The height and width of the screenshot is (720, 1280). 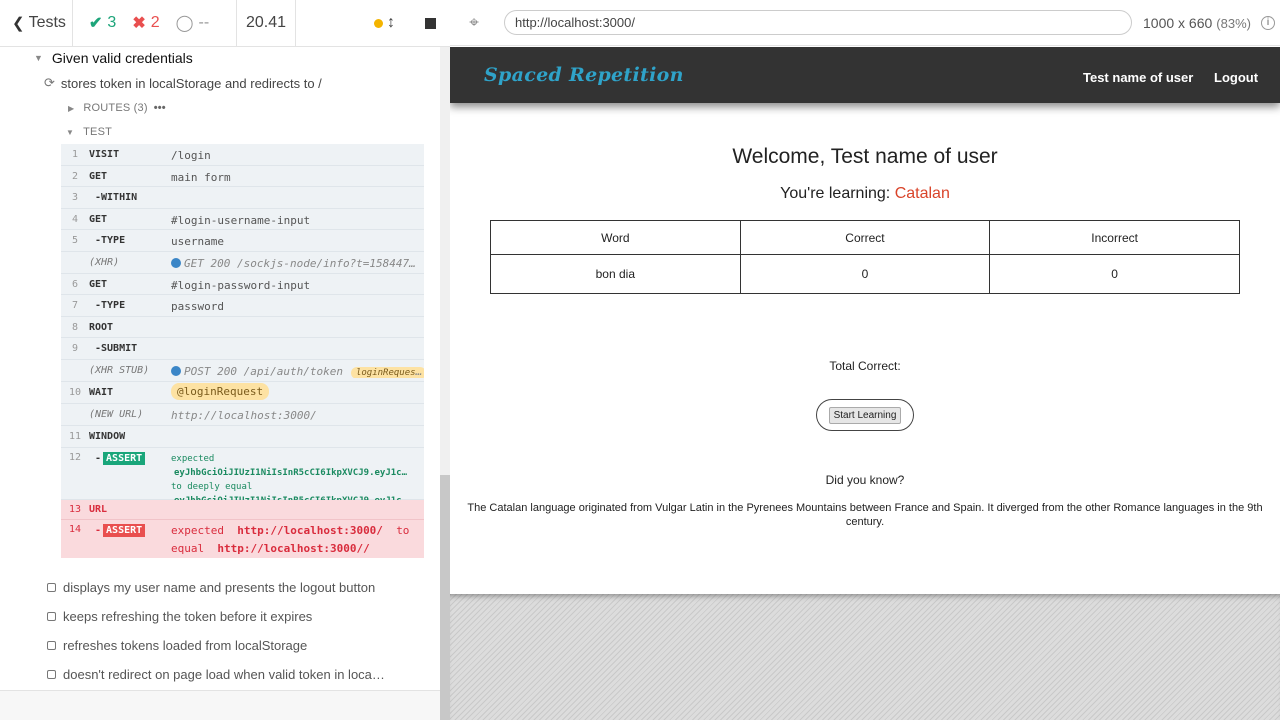 I want to click on command-number: 3, so click(x=75, y=197).